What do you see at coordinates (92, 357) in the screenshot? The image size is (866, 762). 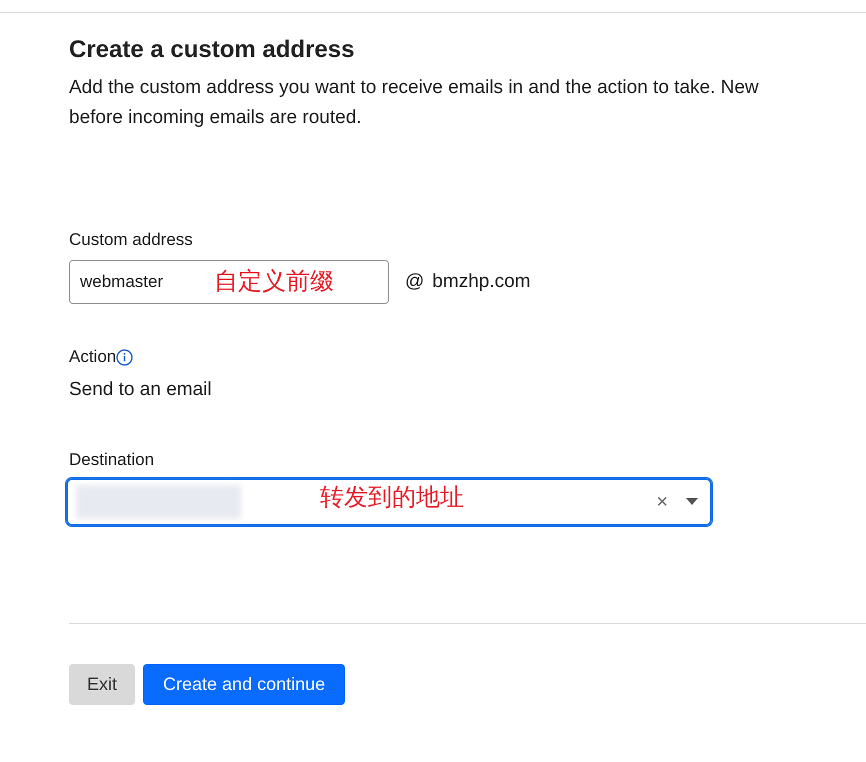 I see `field-label: Action` at bounding box center [92, 357].